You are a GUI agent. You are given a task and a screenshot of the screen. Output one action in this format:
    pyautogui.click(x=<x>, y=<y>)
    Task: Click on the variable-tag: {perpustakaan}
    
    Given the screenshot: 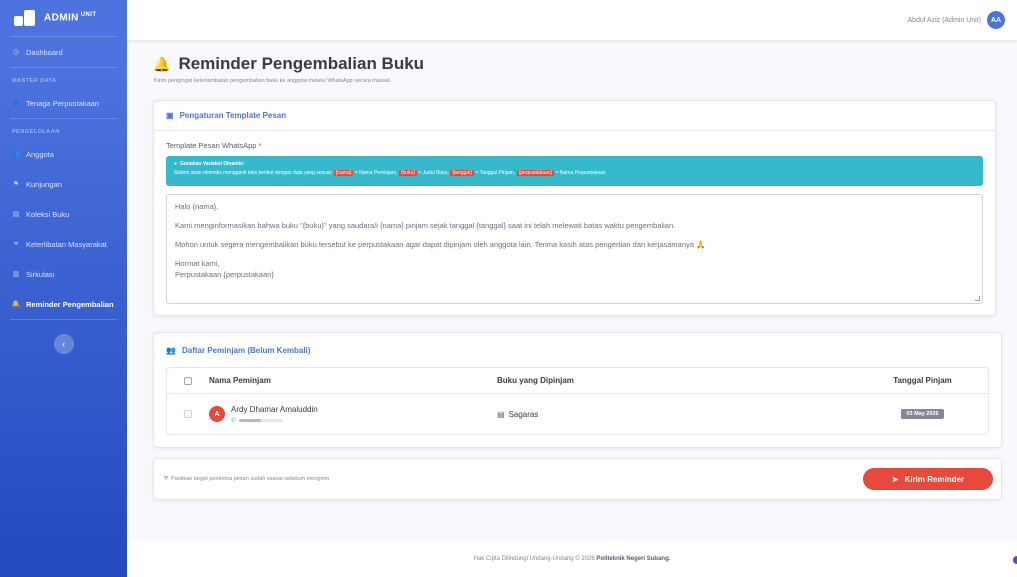 What is the action you would take?
    pyautogui.click(x=535, y=173)
    